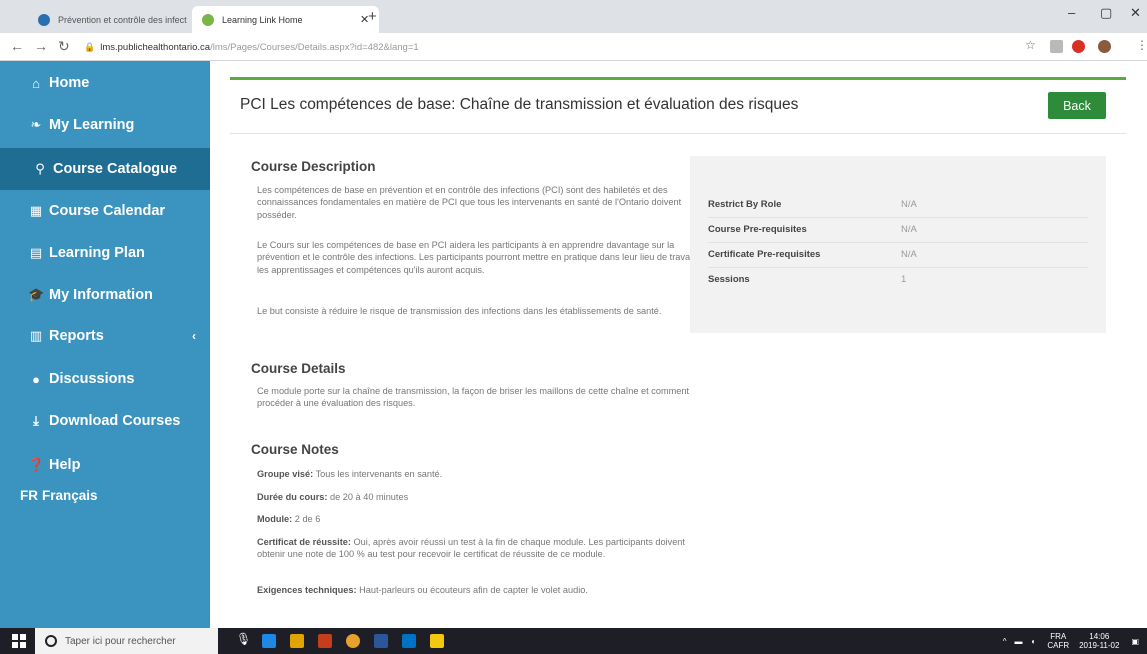 This screenshot has height=654, width=1147. I want to click on cortana-icon, so click(51, 641).